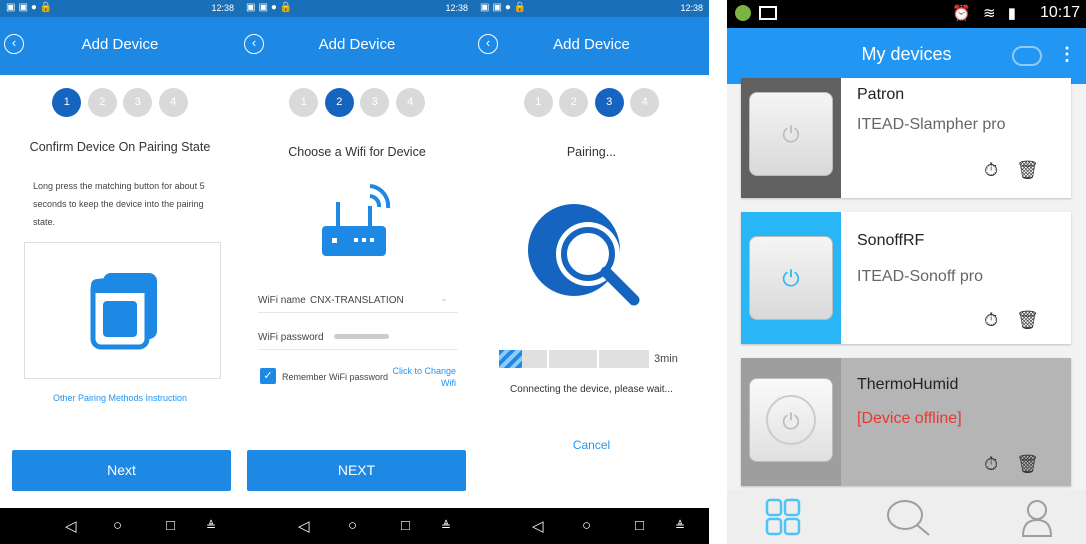  Describe the element at coordinates (891, 240) in the screenshot. I see `device-name: SonoffRF` at that location.